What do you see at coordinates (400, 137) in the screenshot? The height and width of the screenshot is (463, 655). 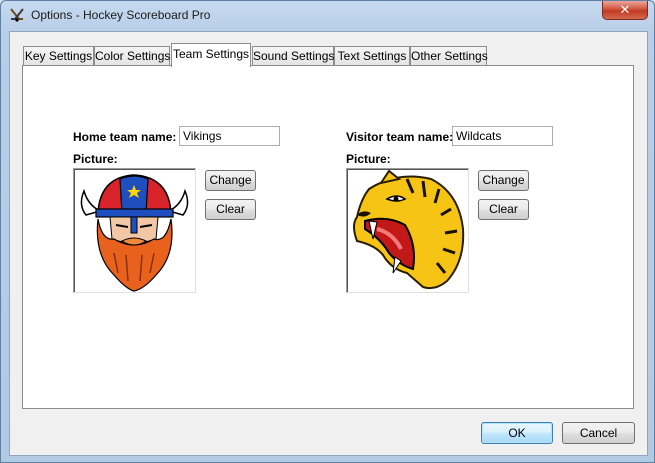 I see `visitor-team-name-label: Visitor team name:` at bounding box center [400, 137].